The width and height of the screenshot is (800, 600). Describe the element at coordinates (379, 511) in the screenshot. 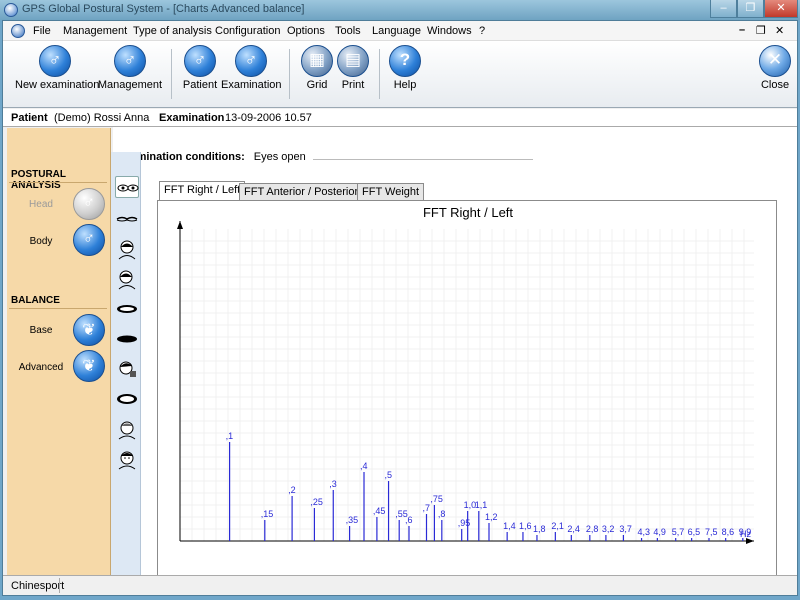

I see `fft-bar-label: ,45` at that location.